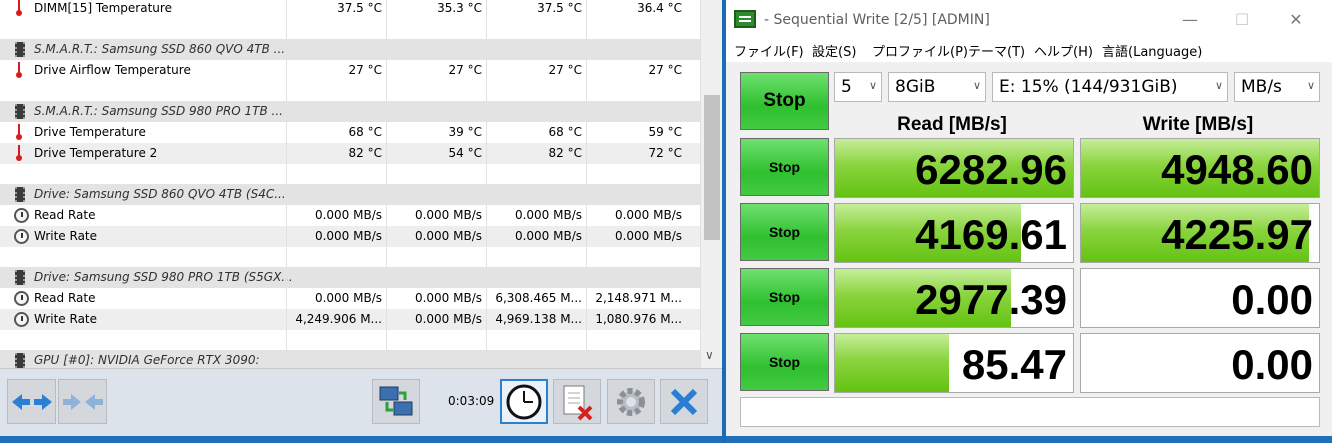  I want to click on menu-profile: プロファイル(P), so click(920, 50).